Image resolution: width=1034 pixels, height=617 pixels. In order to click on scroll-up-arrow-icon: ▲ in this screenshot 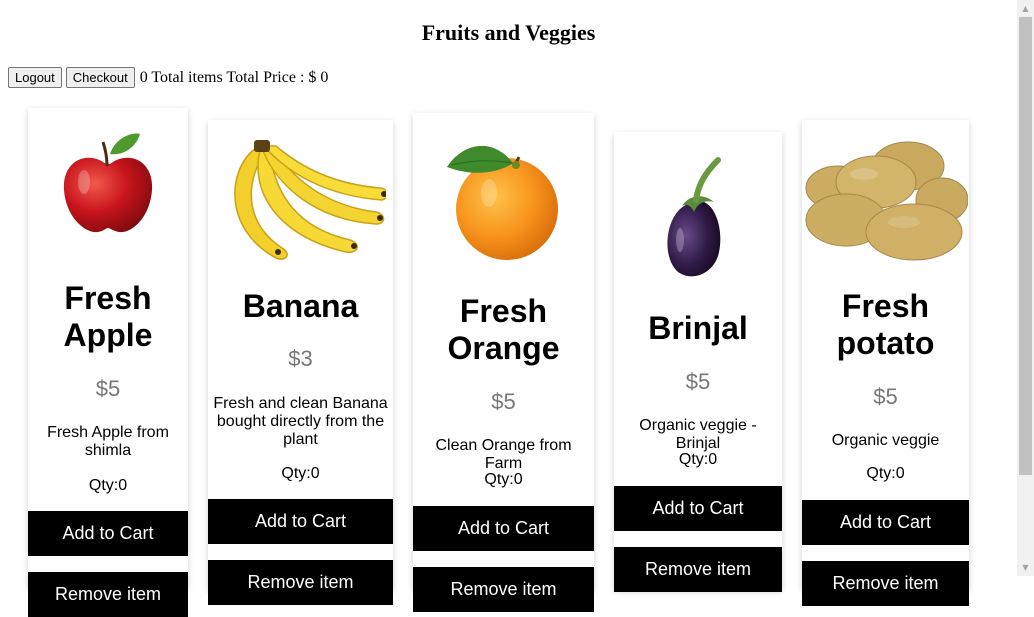, I will do `click(1025, 8)`.